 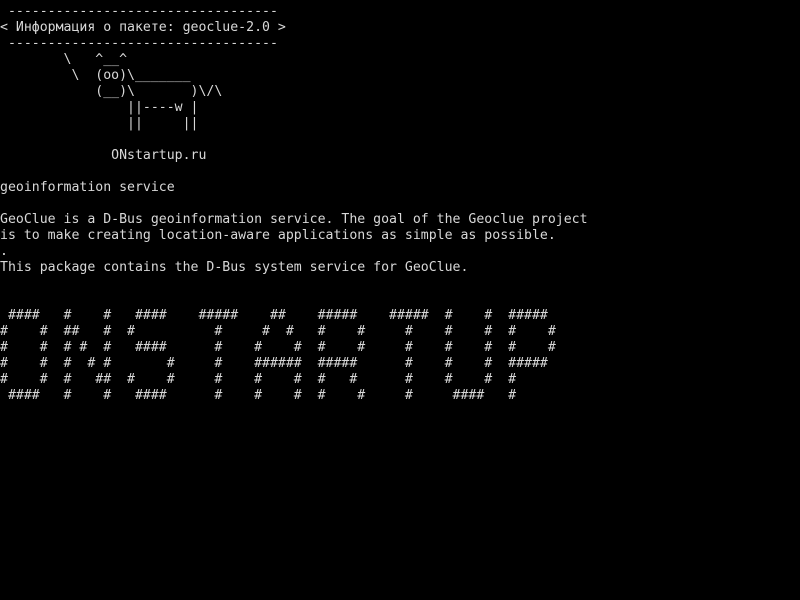 What do you see at coordinates (95, 75) in the screenshot?
I see `cow-art-line: \ (oo)\_______` at bounding box center [95, 75].